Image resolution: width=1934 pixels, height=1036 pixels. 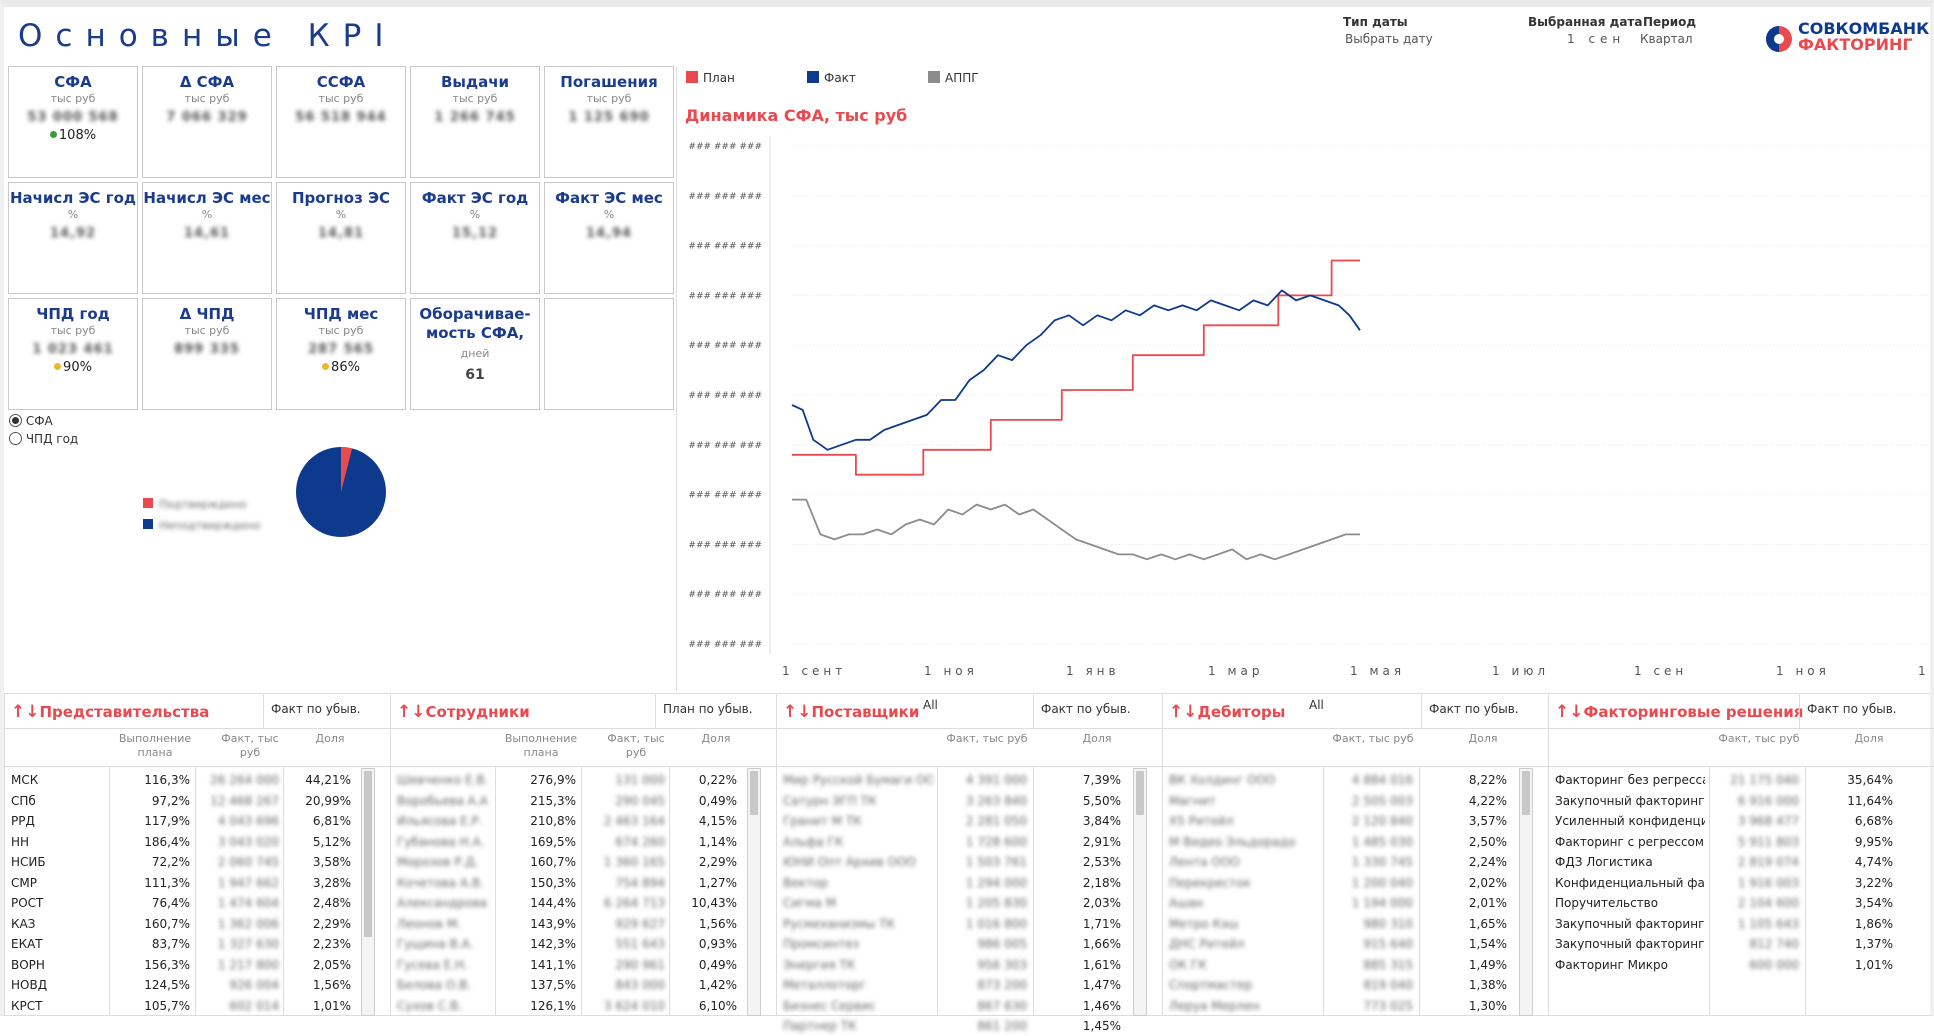 What do you see at coordinates (609, 122) in the screenshot?
I see `kpi-tile-pogasheniya: Погашения тыс руб 1 125 690` at bounding box center [609, 122].